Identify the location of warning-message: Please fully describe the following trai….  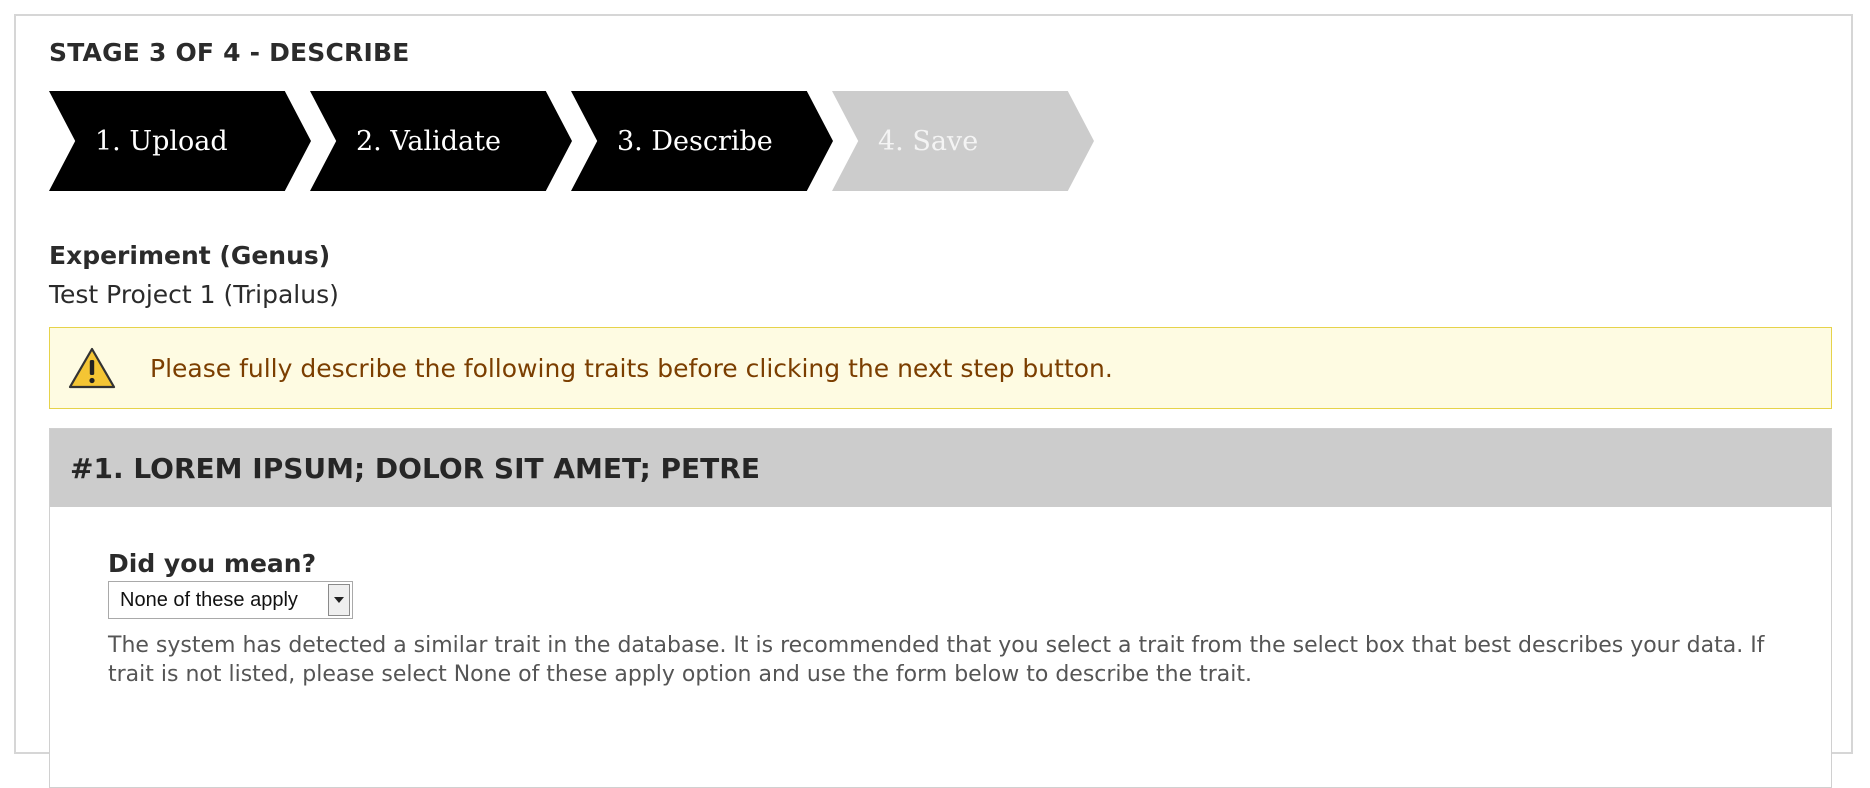
(940, 368).